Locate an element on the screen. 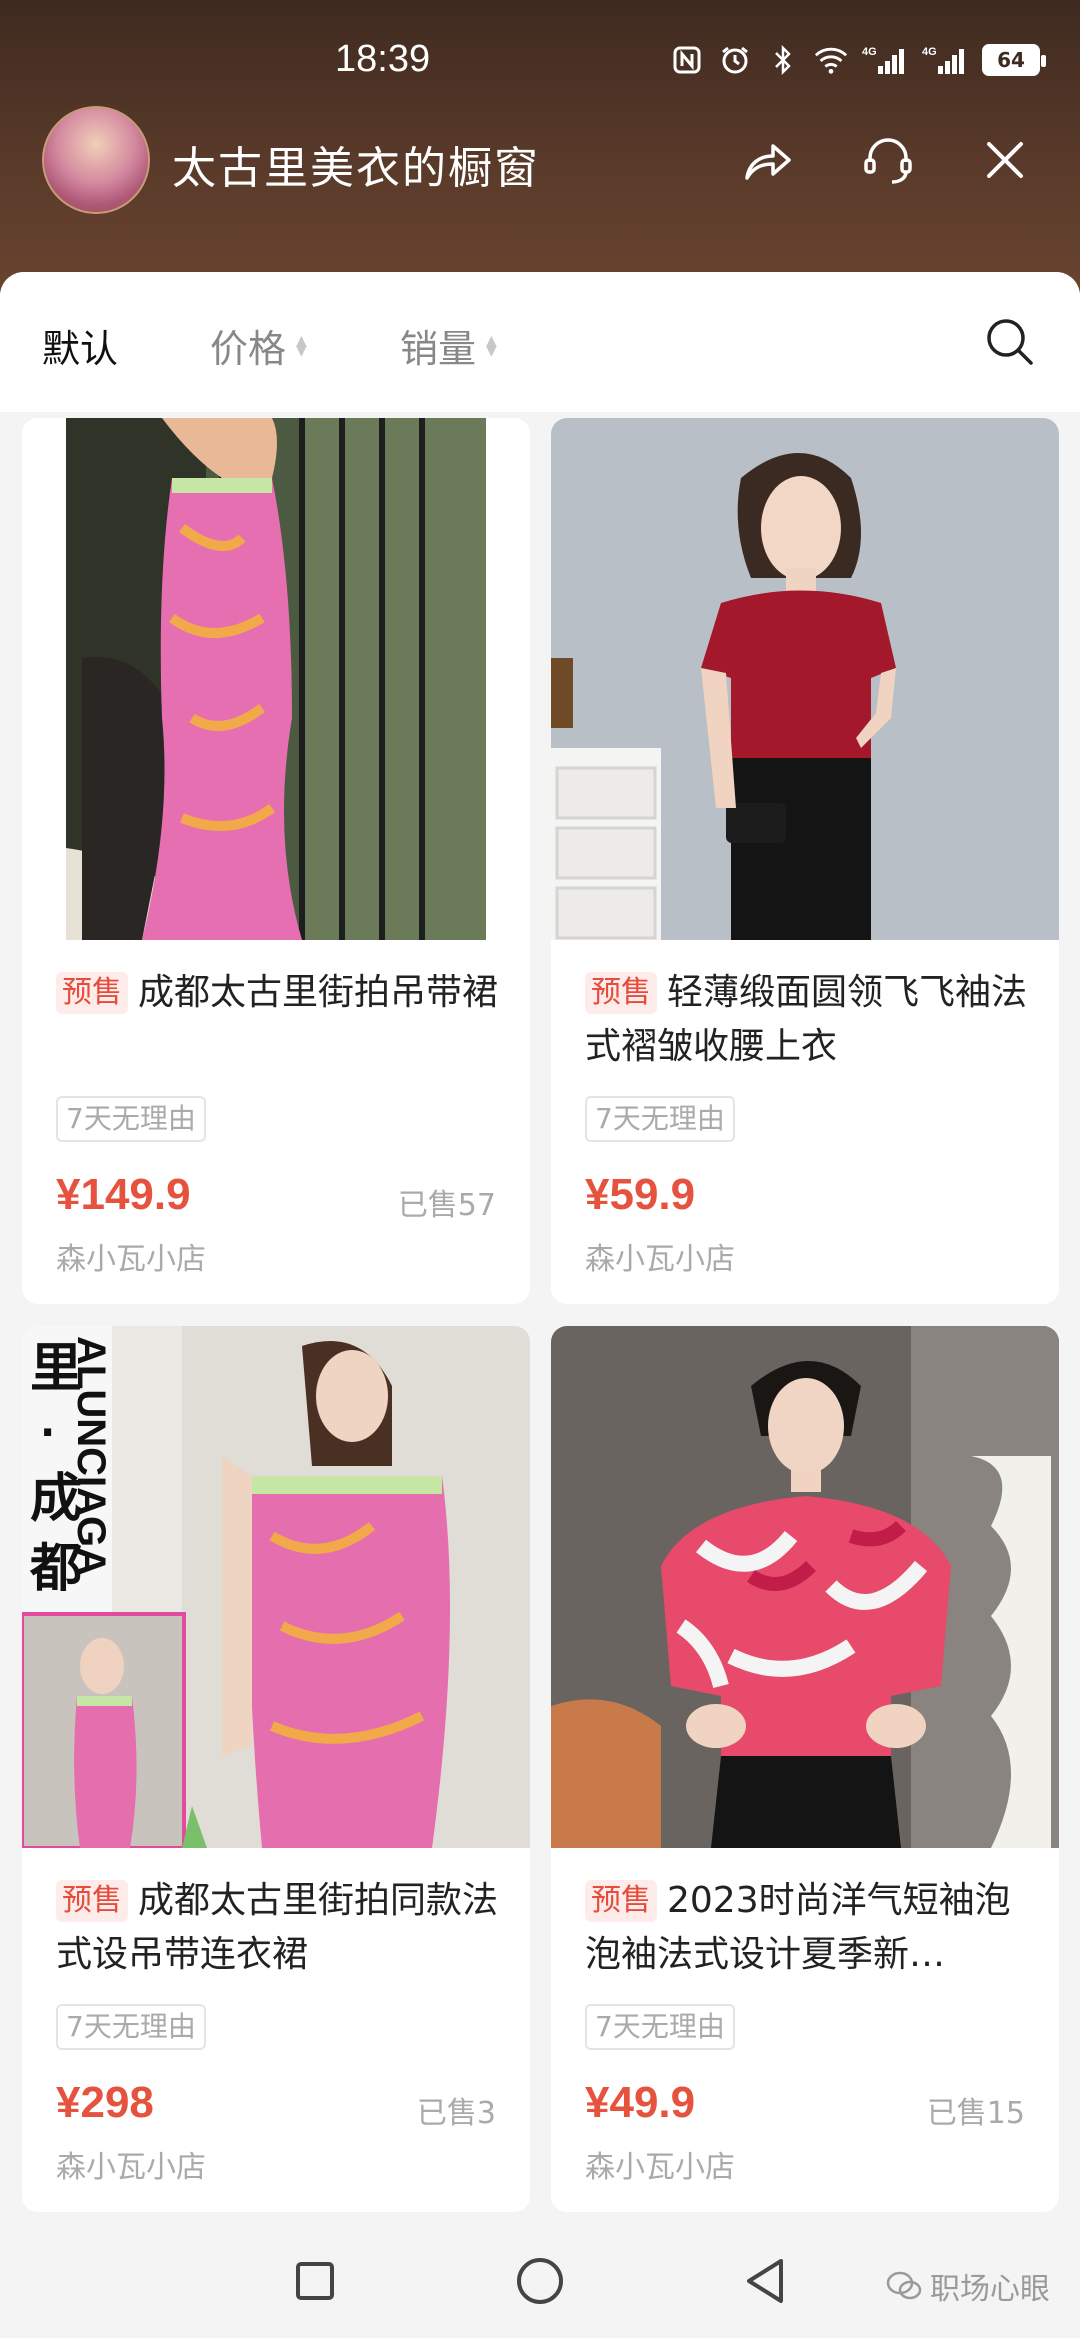 This screenshot has width=1080, height=2338. shop-header: 太古里美衣的橱窗 is located at coordinates (540, 160).